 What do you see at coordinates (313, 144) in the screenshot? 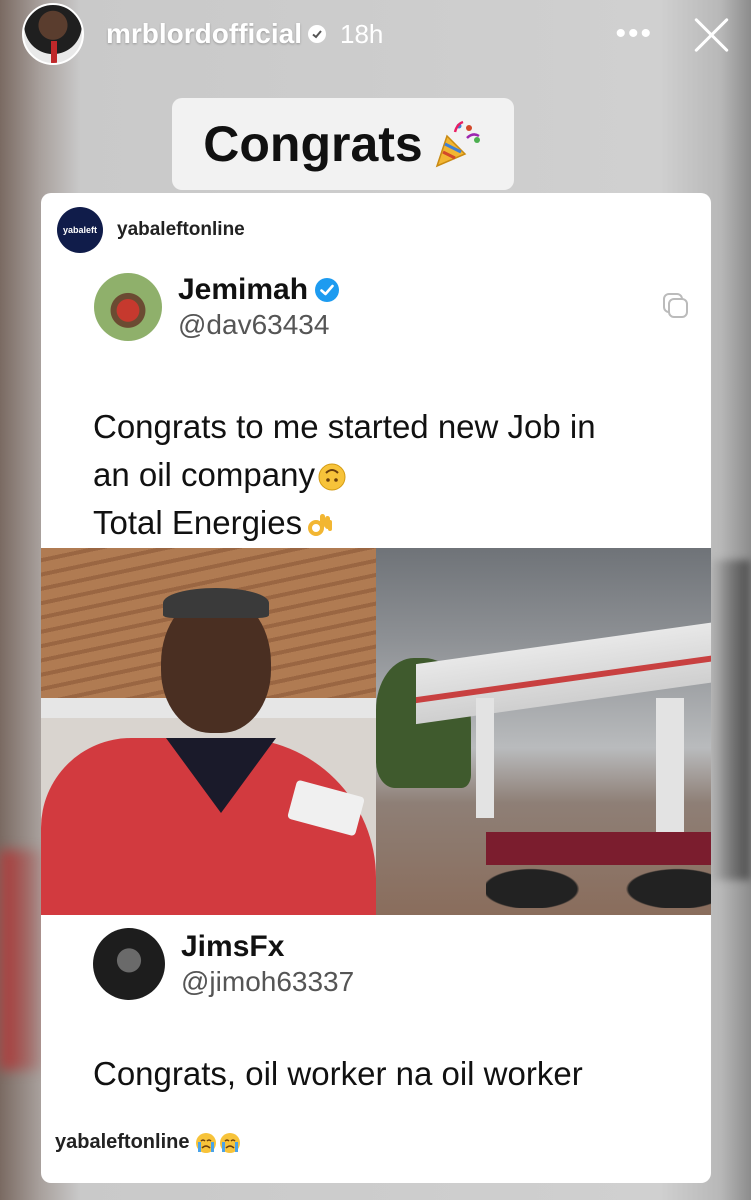
I see `sticker-text: Congrats` at bounding box center [313, 144].